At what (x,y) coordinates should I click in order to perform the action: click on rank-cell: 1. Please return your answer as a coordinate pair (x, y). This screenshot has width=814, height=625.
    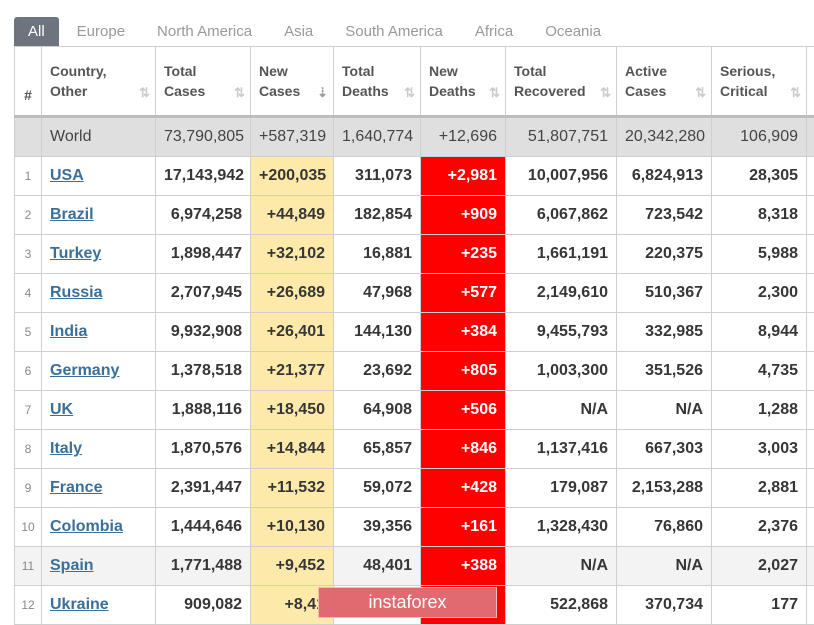
    Looking at the image, I should click on (28, 176).